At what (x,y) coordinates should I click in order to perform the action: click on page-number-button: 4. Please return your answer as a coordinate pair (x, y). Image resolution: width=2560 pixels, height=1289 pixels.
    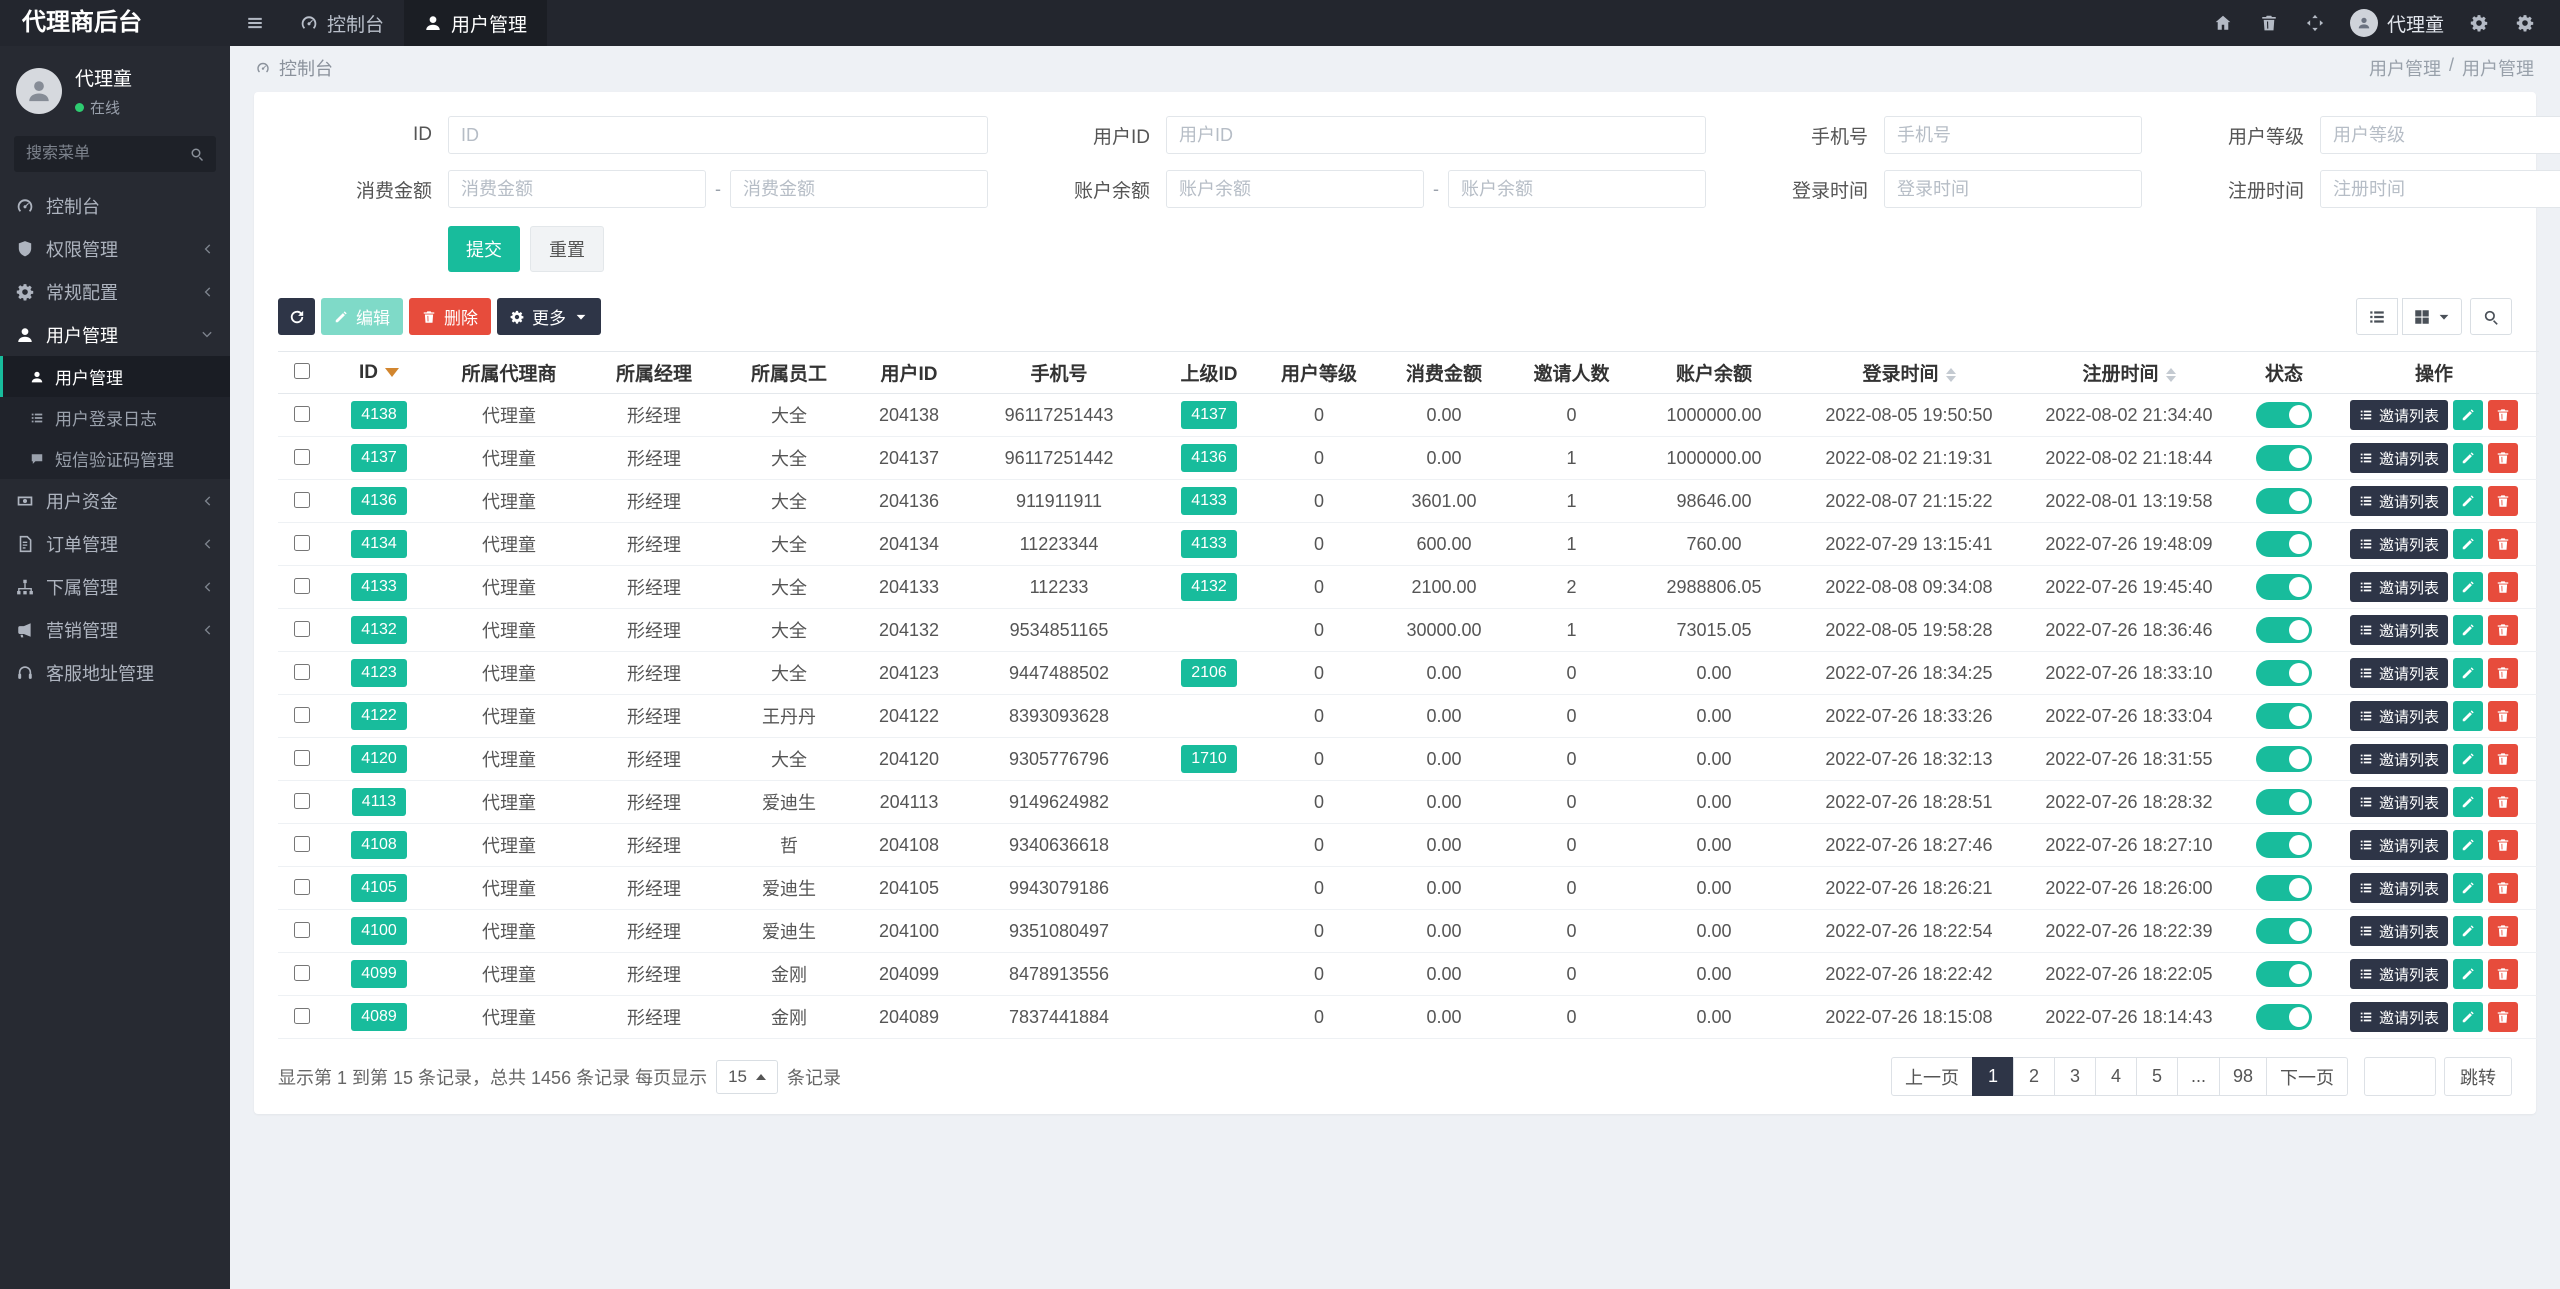
    Looking at the image, I should click on (2115, 1076).